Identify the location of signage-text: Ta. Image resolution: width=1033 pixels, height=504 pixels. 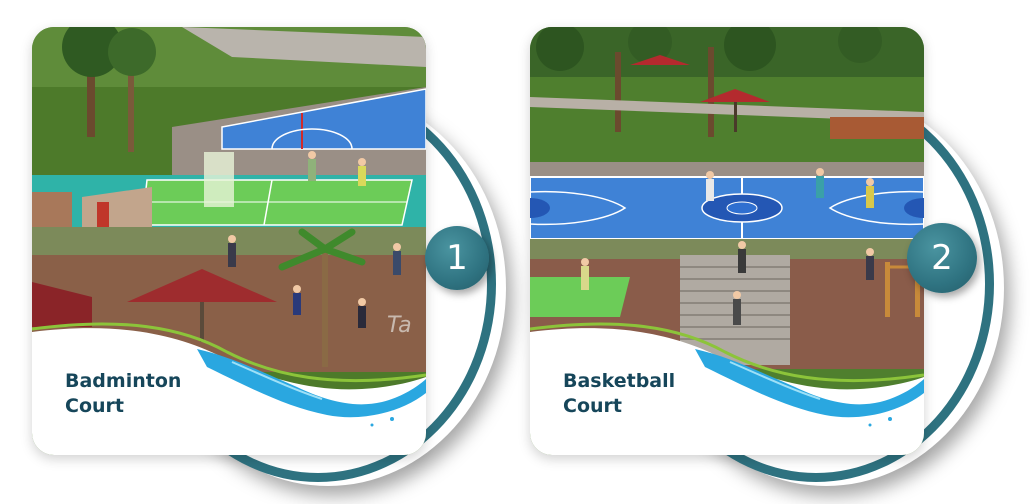
(399, 325).